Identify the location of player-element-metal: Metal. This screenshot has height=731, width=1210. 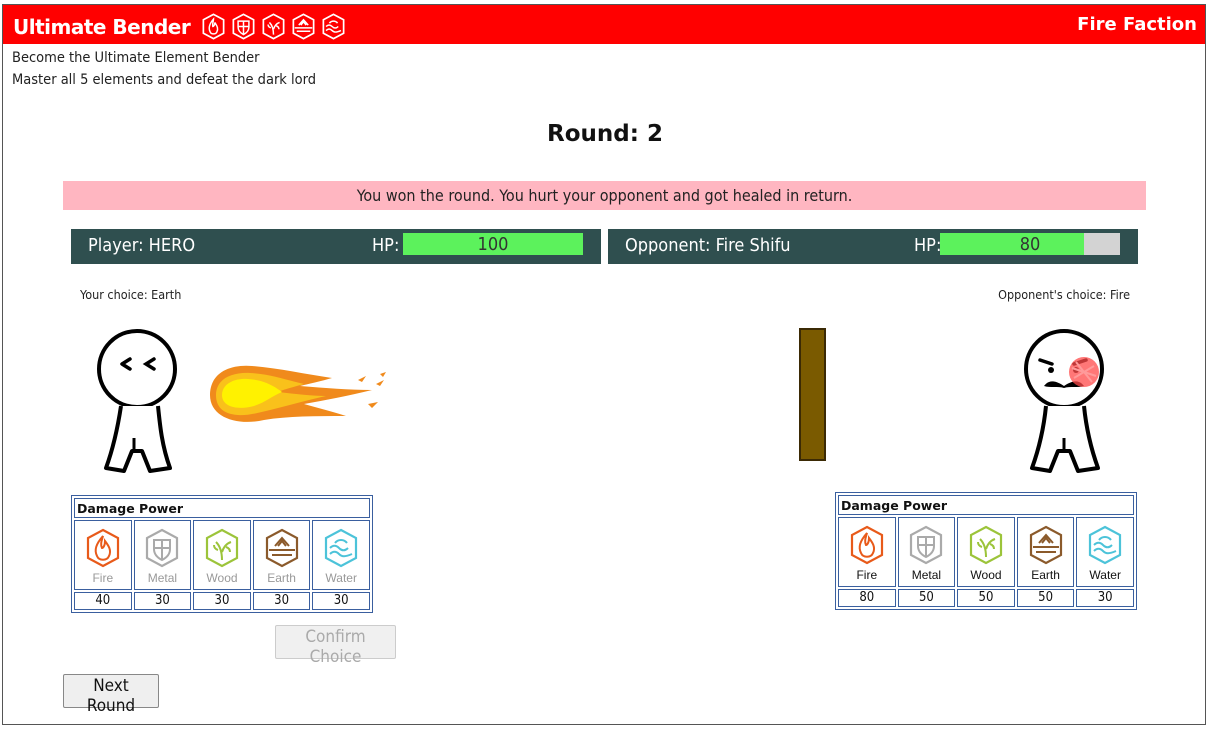
(162, 555).